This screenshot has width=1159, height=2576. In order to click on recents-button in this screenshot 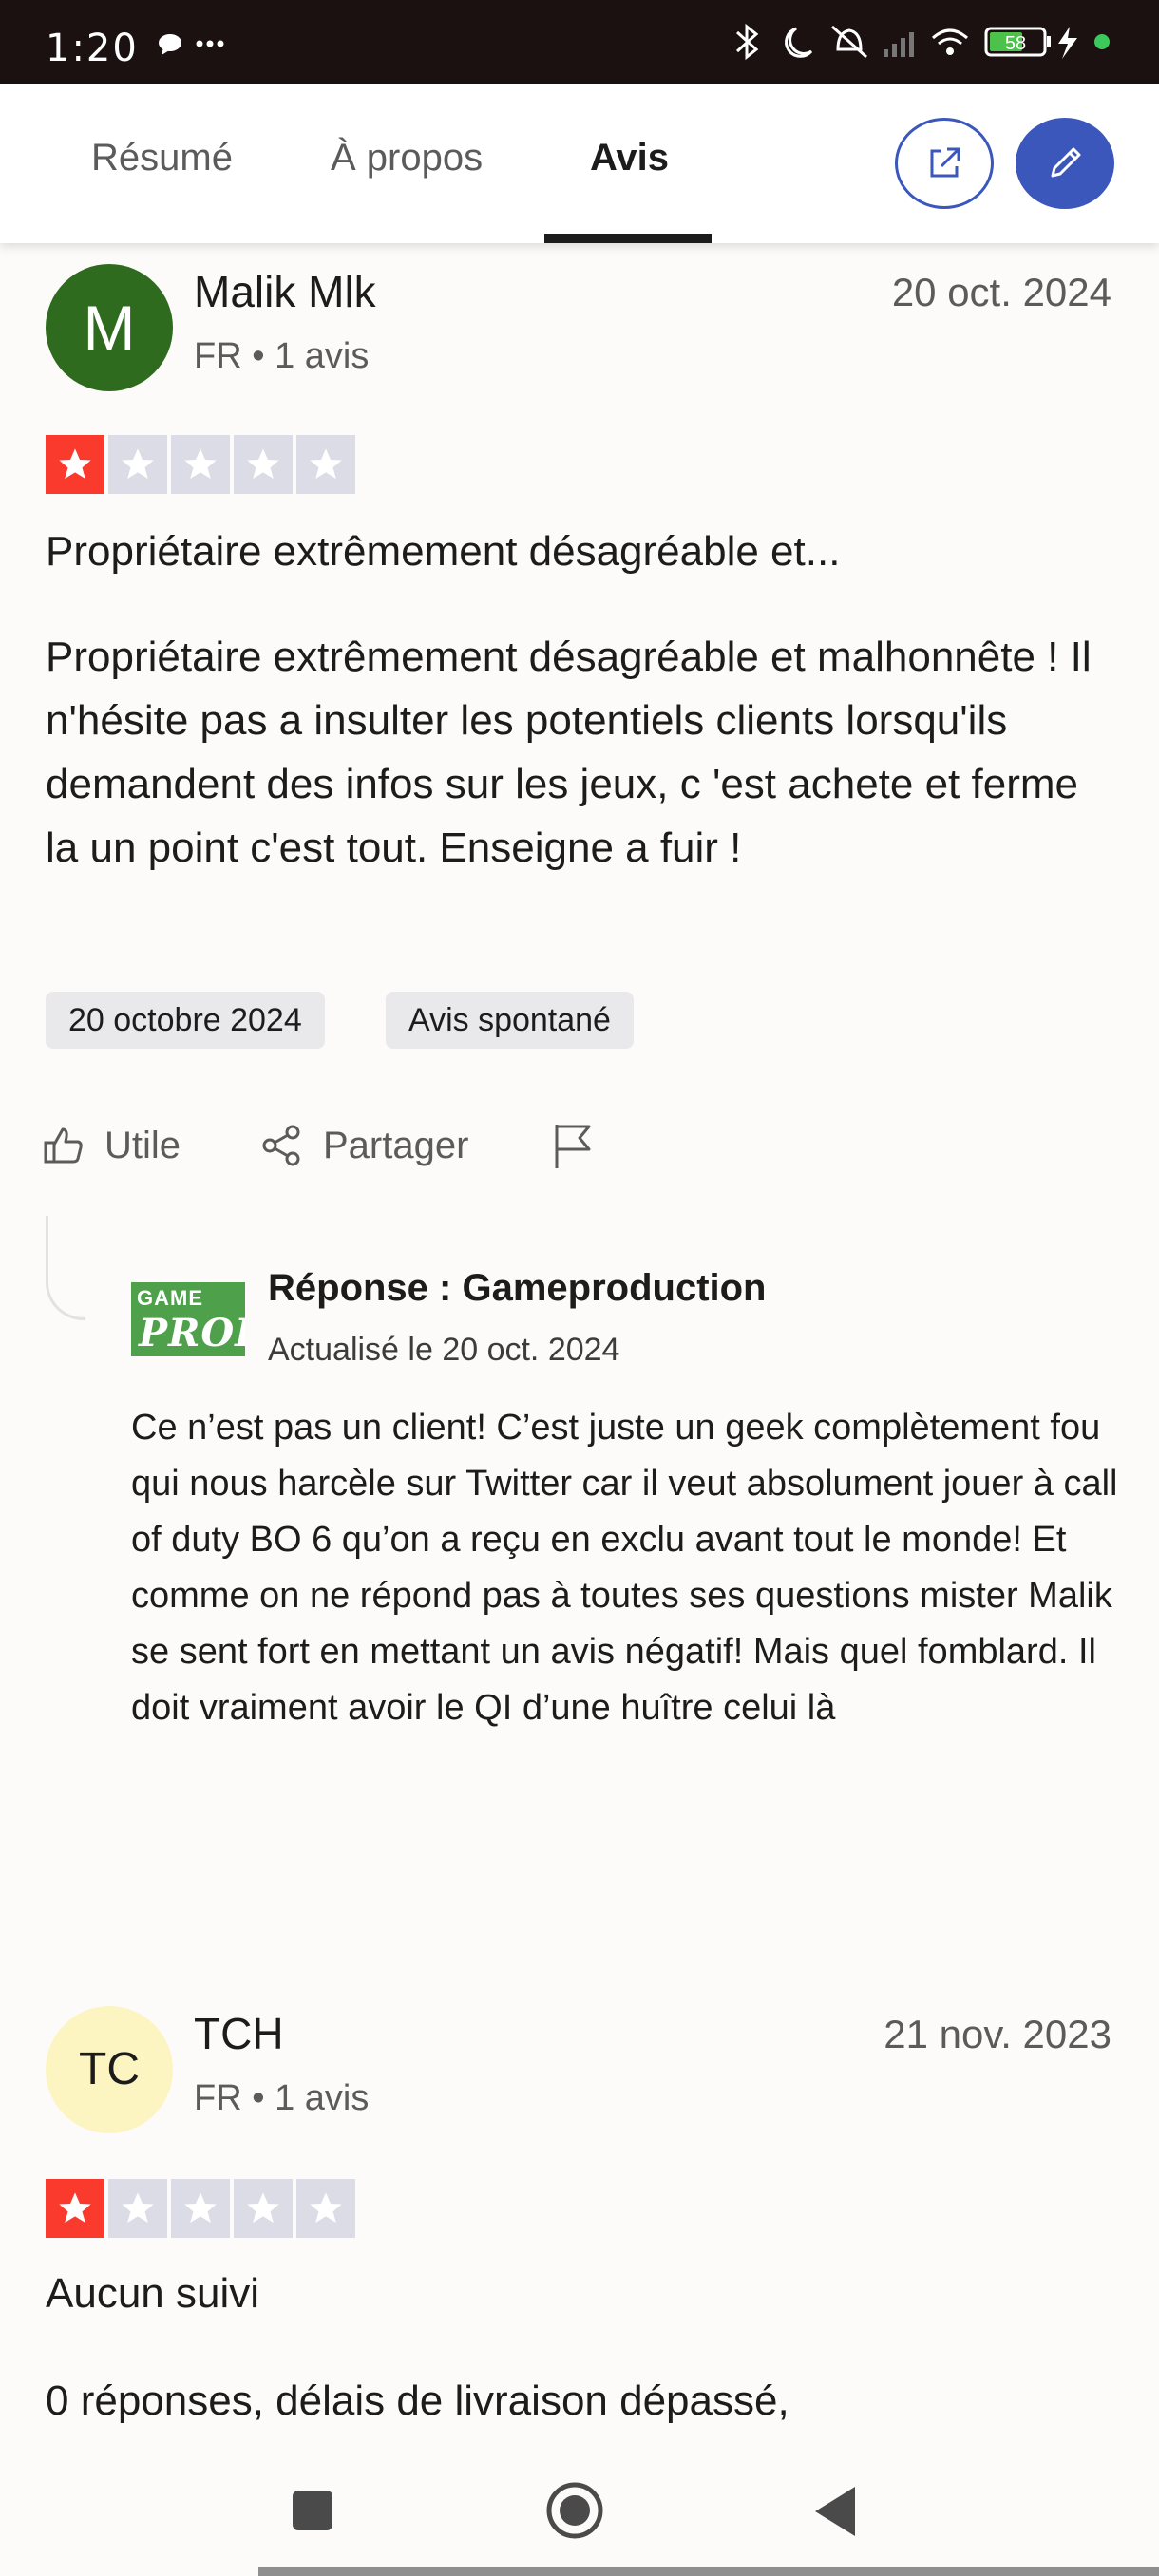, I will do `click(312, 2513)`.